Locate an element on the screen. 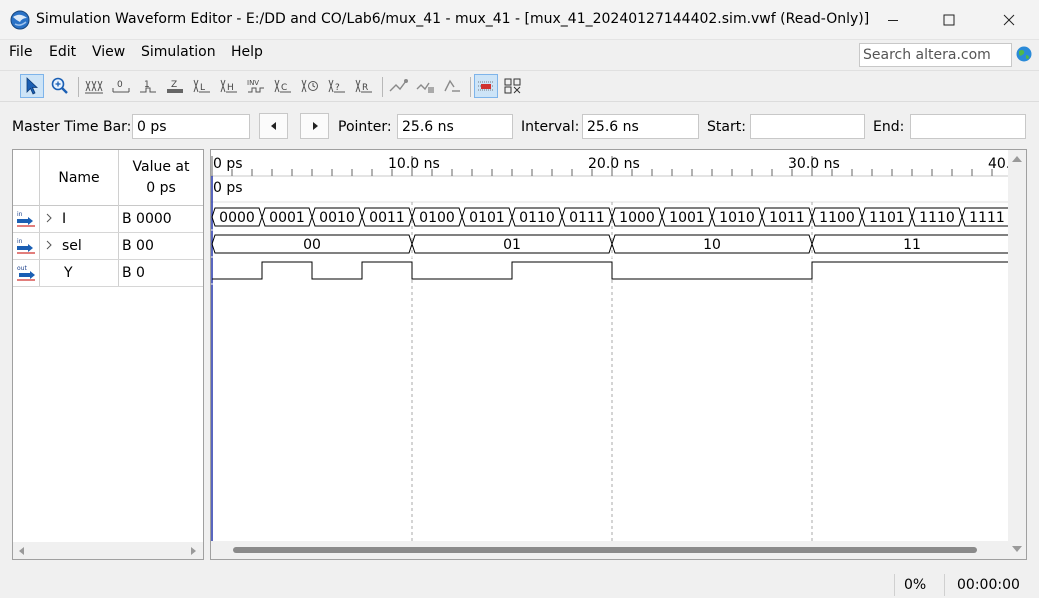 This screenshot has height=598, width=1039. menu-file: File is located at coordinates (20, 52).